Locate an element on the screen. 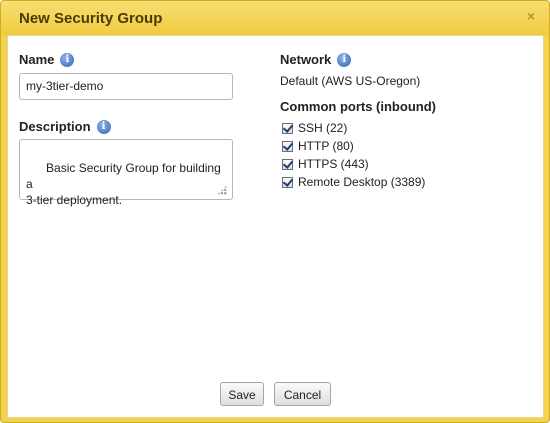 This screenshot has width=550, height=423. dialog-title: New Security Group is located at coordinates (91, 18).